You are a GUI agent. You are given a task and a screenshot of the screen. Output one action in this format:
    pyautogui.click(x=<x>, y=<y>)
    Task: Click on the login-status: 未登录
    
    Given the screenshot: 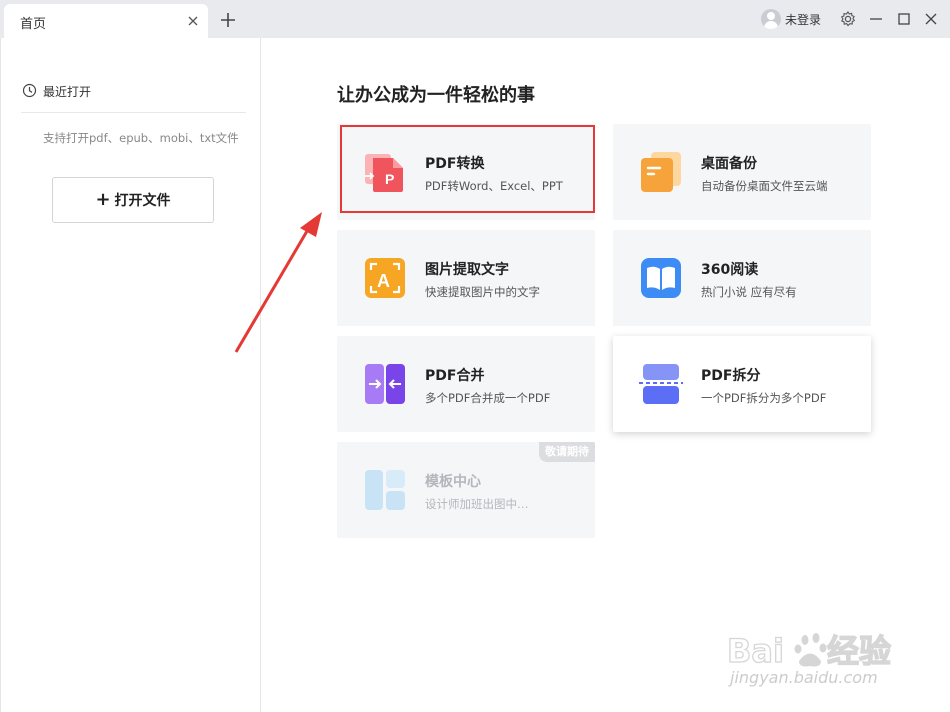 What is the action you would take?
    pyautogui.click(x=803, y=19)
    